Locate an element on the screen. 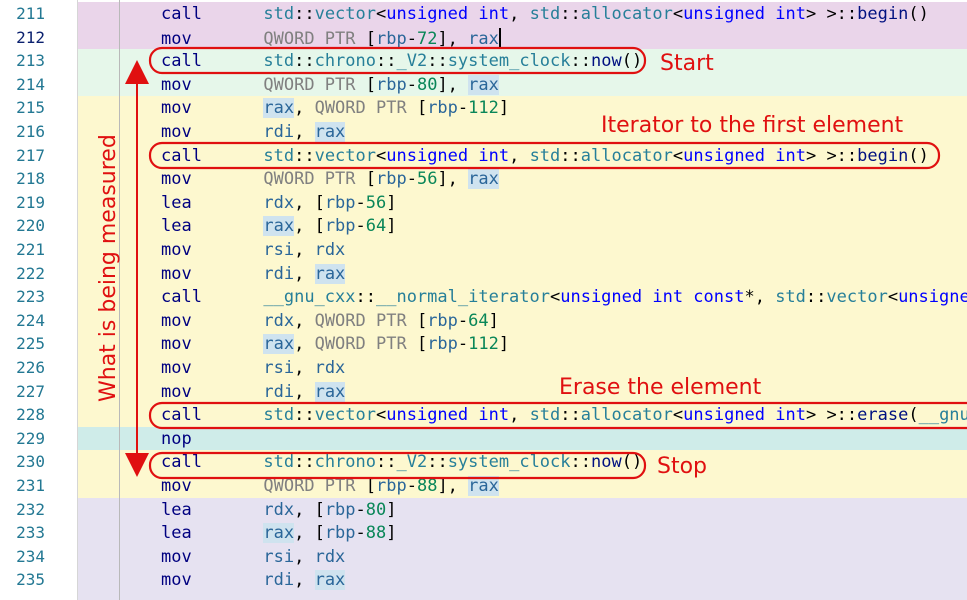 This screenshot has height=600, width=967. code-token: 112 is located at coordinates (483, 108).